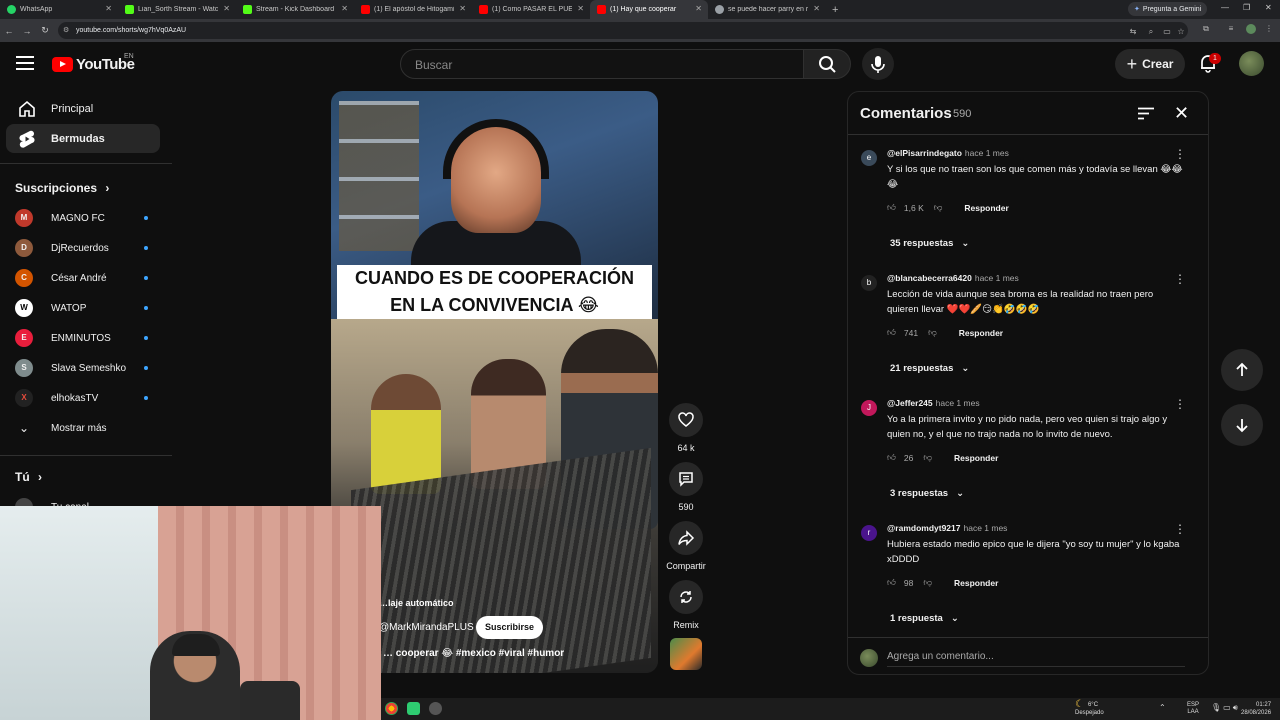 The width and height of the screenshot is (1280, 720). Describe the element at coordinates (623, 30) in the screenshot. I see `url-field: ⚙ youtube.com/shorts/wg7hVq0AzAU ⇆ ⌕ ▭ ☆` at that location.